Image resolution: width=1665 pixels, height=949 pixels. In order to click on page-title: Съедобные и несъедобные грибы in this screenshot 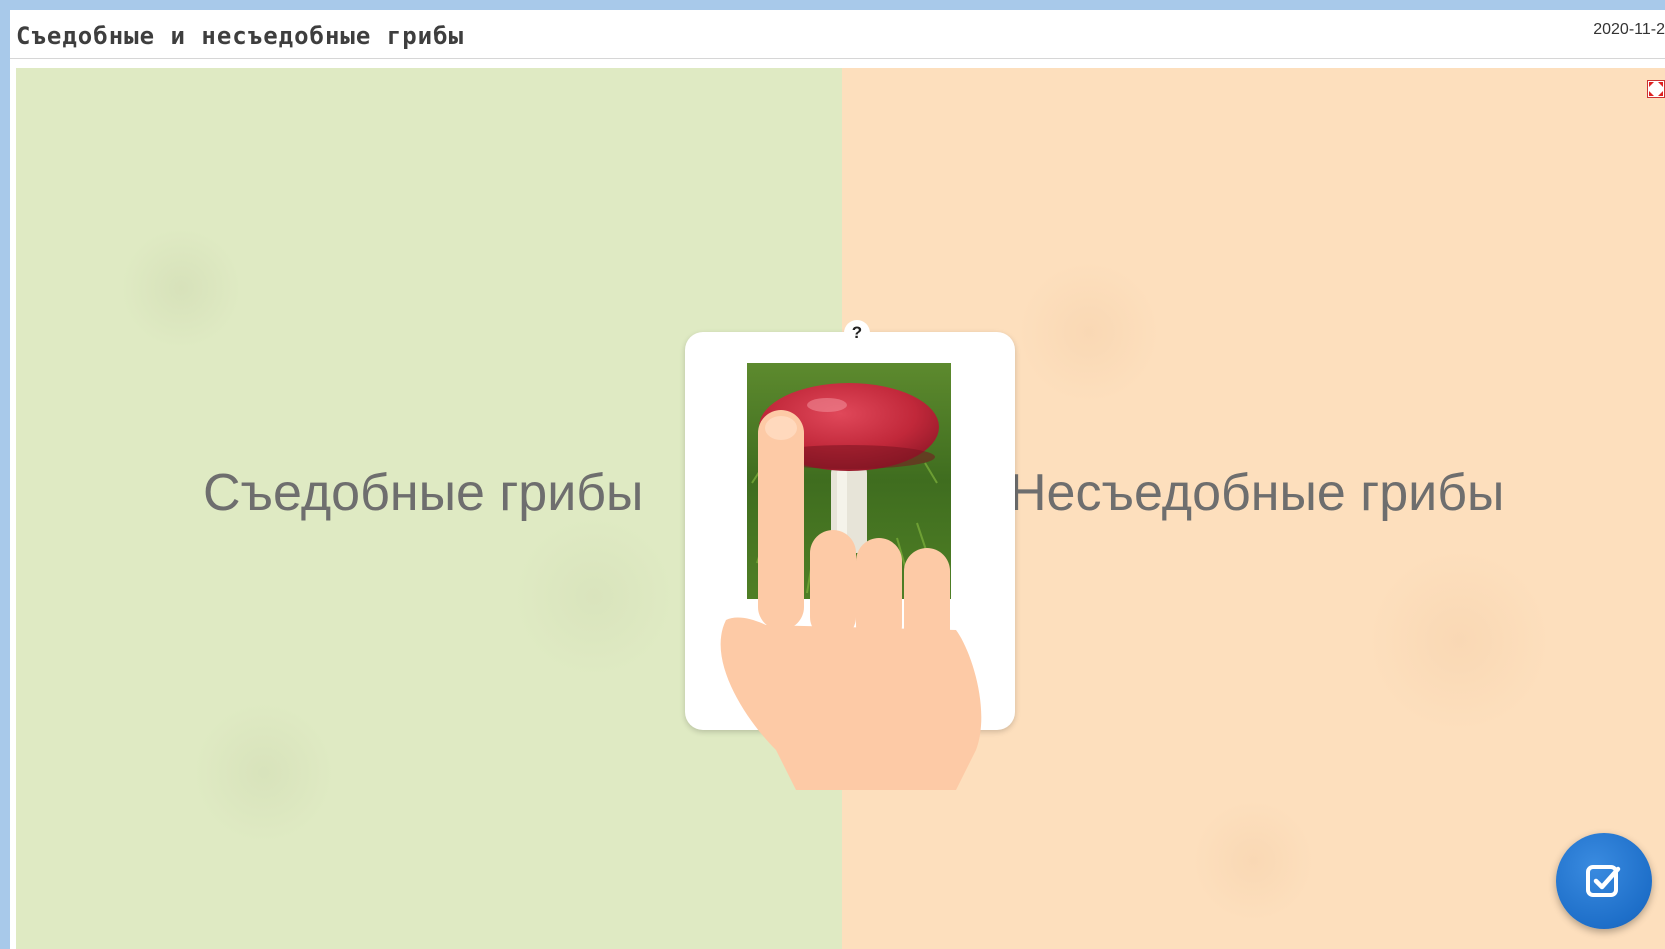, I will do `click(240, 36)`.